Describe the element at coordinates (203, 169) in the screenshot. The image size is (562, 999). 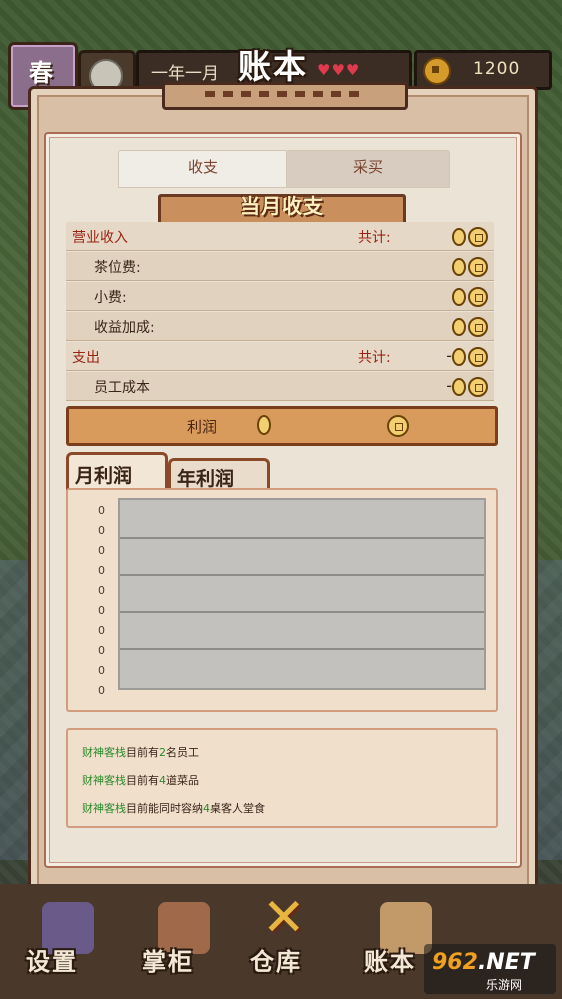
I see `tab-income-expense: 收支` at that location.